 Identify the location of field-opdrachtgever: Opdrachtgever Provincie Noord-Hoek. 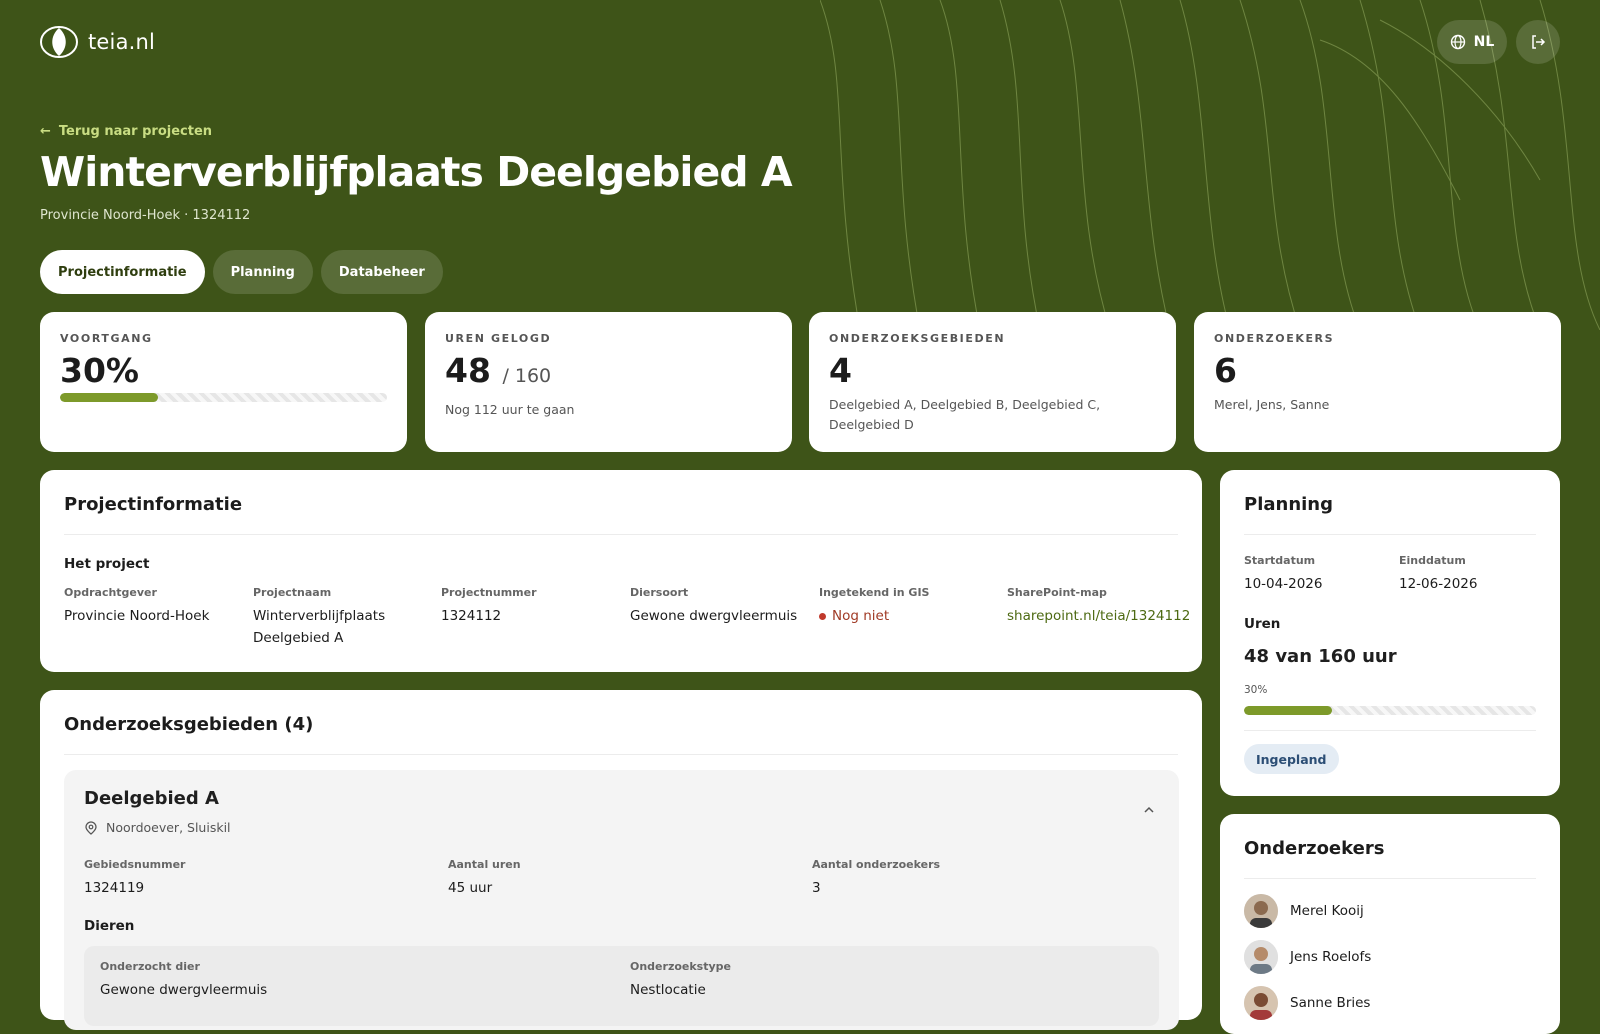
(151, 606).